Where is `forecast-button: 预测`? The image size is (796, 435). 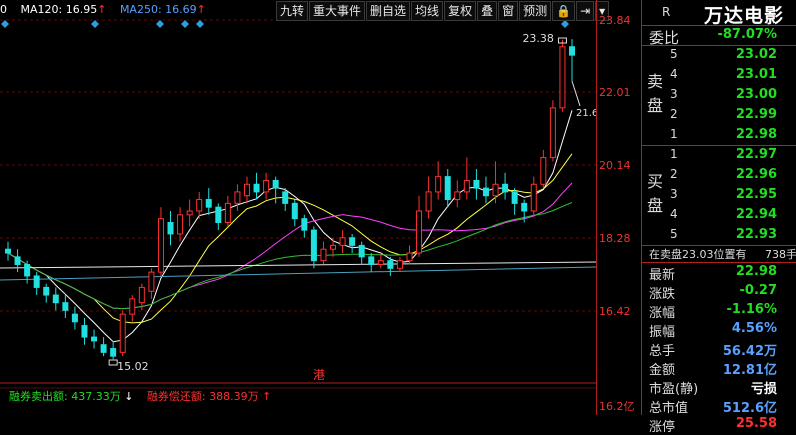 forecast-button: 预测 is located at coordinates (535, 11).